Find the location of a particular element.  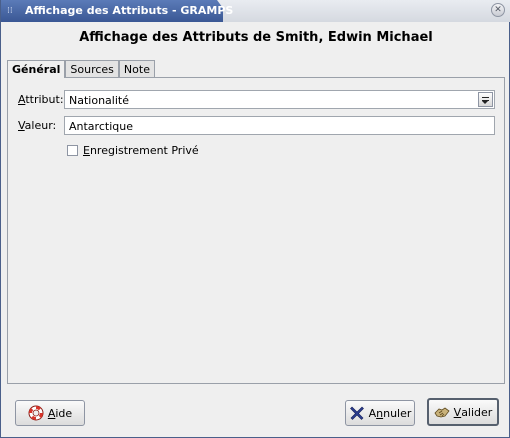

window-title: Affichage des Attributs - GRAMPS is located at coordinates (129, 10).